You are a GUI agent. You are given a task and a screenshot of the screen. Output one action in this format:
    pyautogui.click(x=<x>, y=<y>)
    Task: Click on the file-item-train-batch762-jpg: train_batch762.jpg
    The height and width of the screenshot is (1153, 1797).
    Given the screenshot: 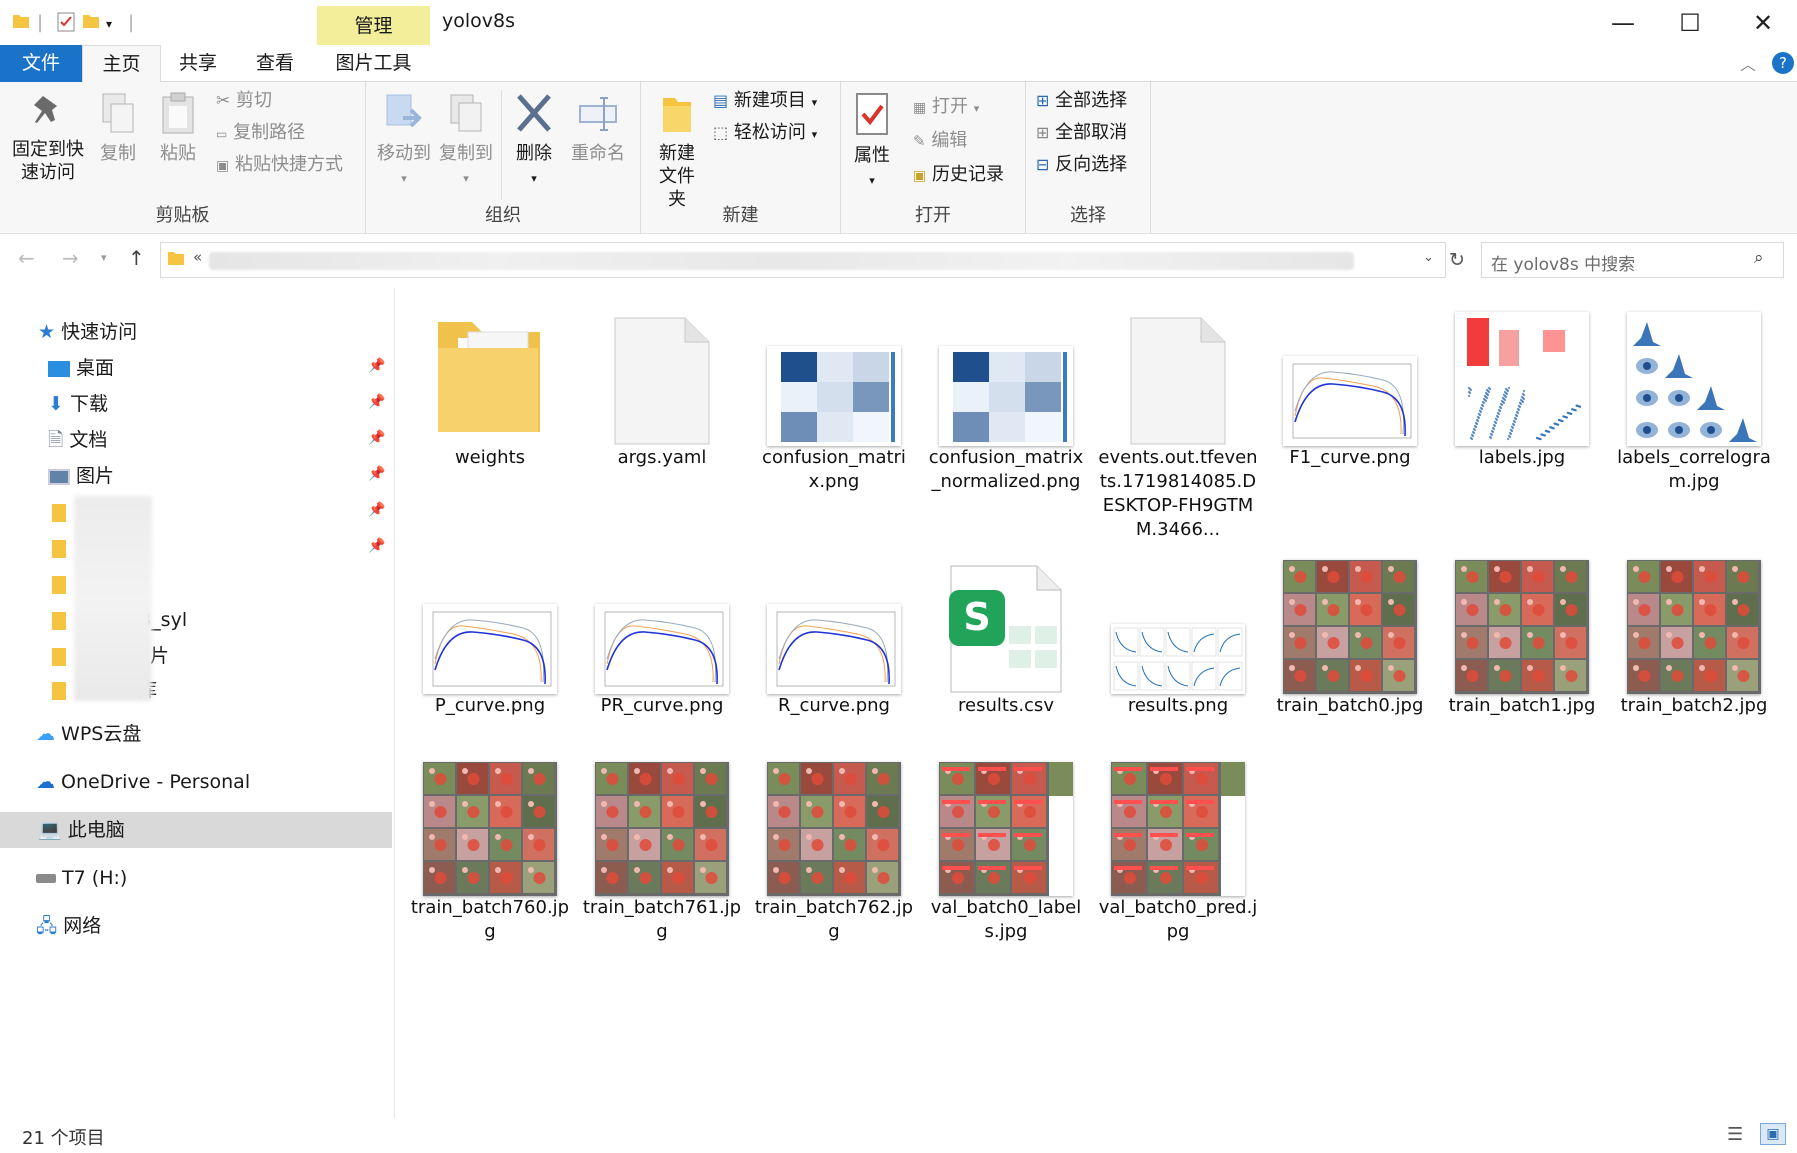 What is the action you would take?
    pyautogui.click(x=834, y=850)
    